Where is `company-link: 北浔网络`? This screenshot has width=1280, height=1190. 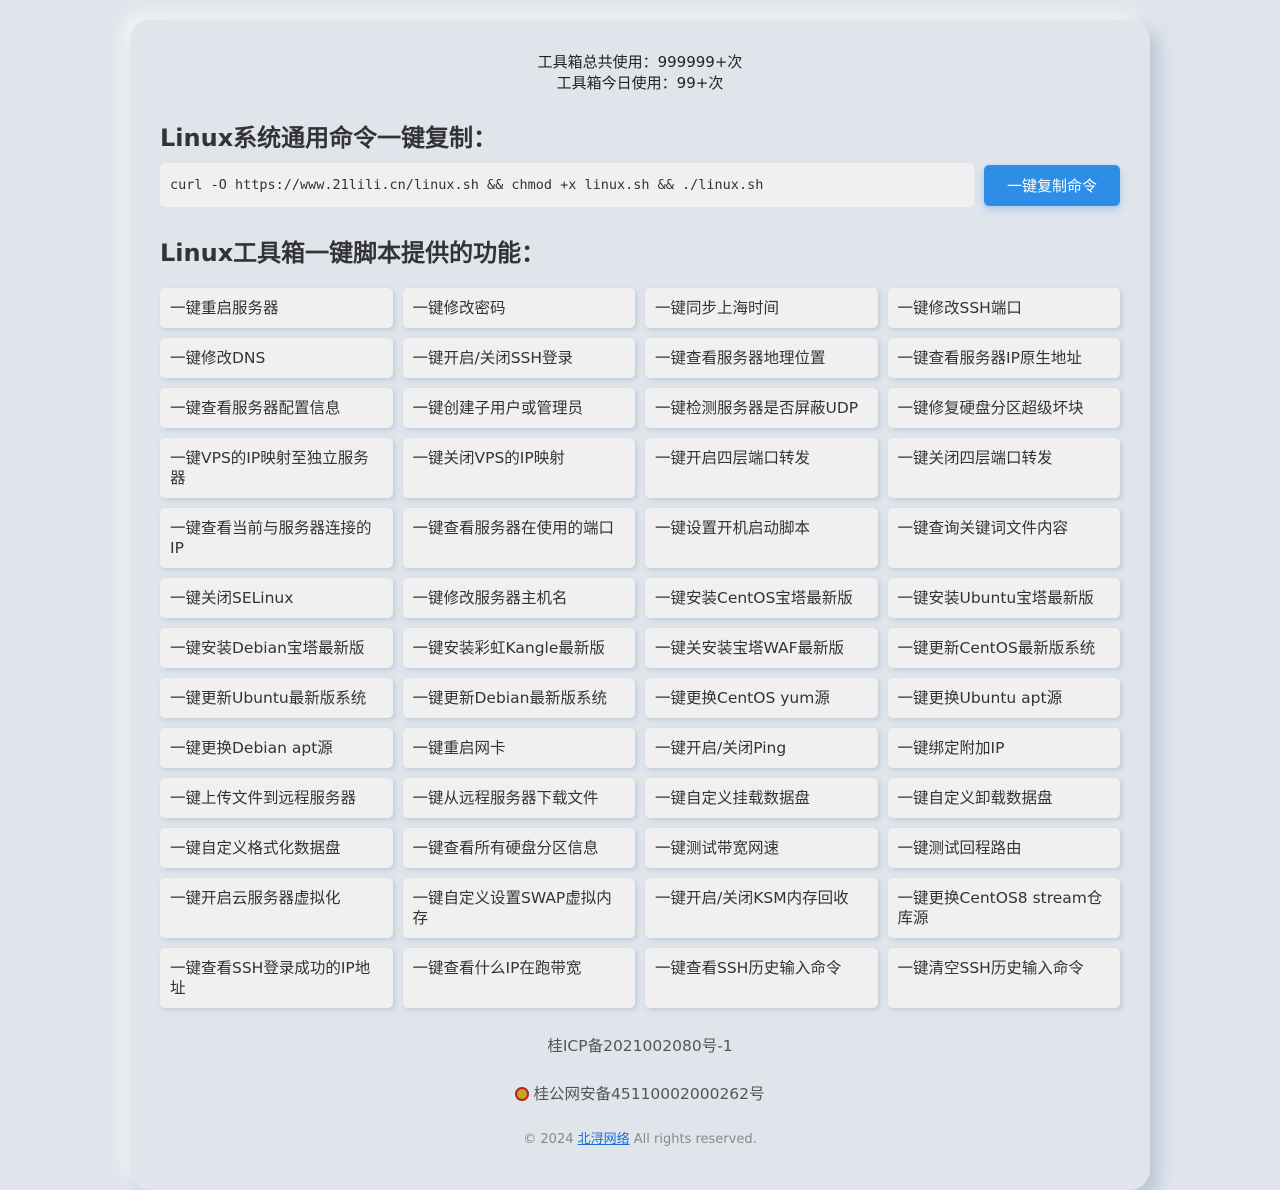
company-link: 北浔网络 is located at coordinates (604, 1139).